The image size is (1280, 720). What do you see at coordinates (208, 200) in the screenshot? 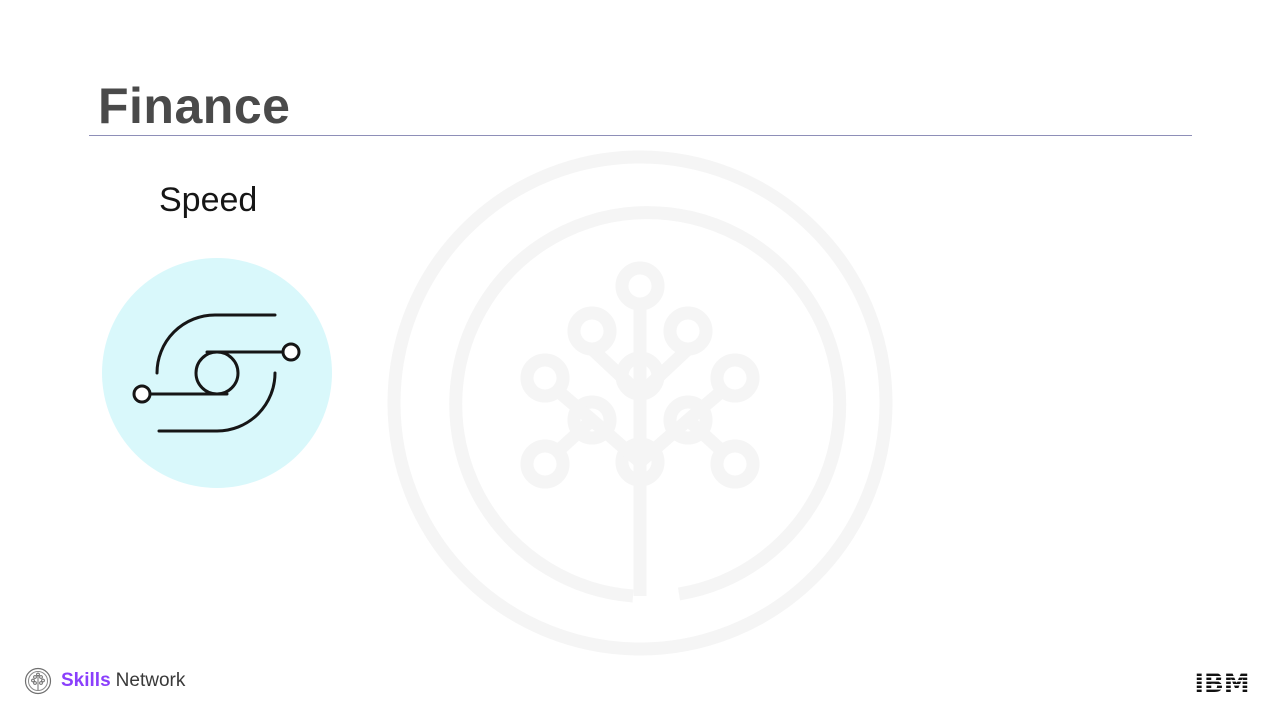
I see `topic-heading: Speed` at bounding box center [208, 200].